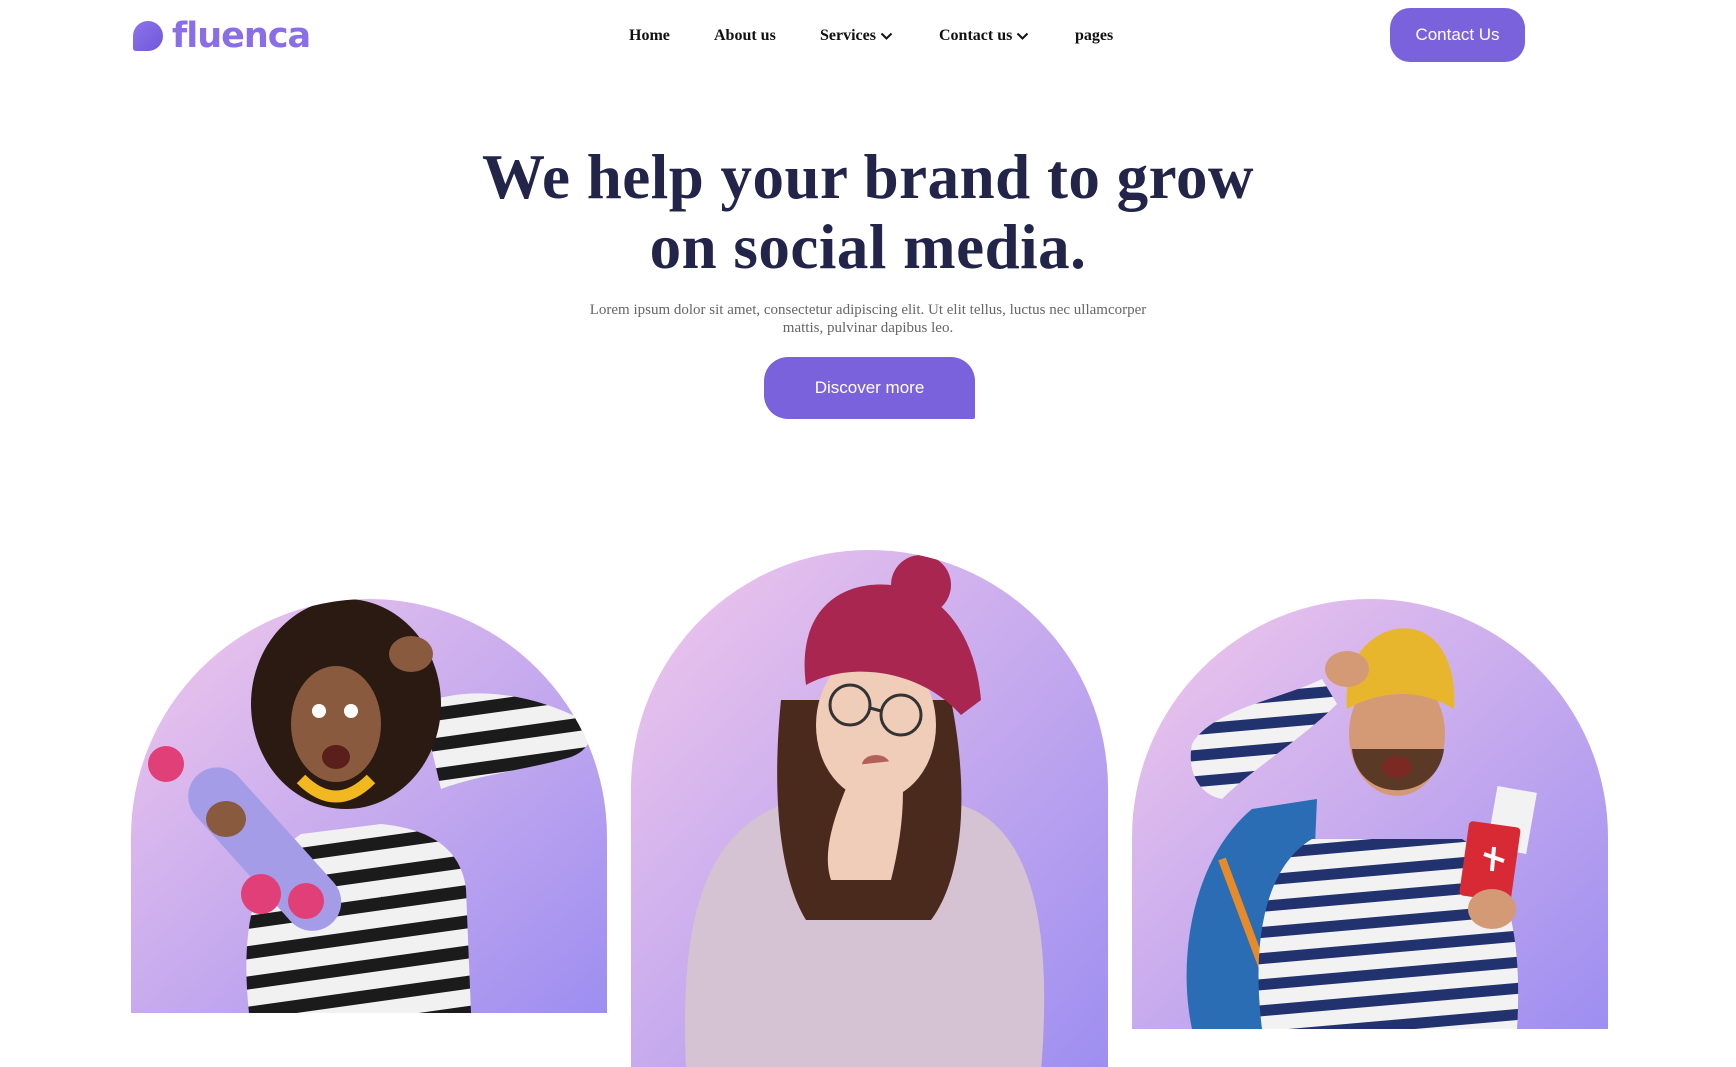 The width and height of the screenshot is (1736, 1067). I want to click on contact-us-button: Contact Us, so click(1457, 35).